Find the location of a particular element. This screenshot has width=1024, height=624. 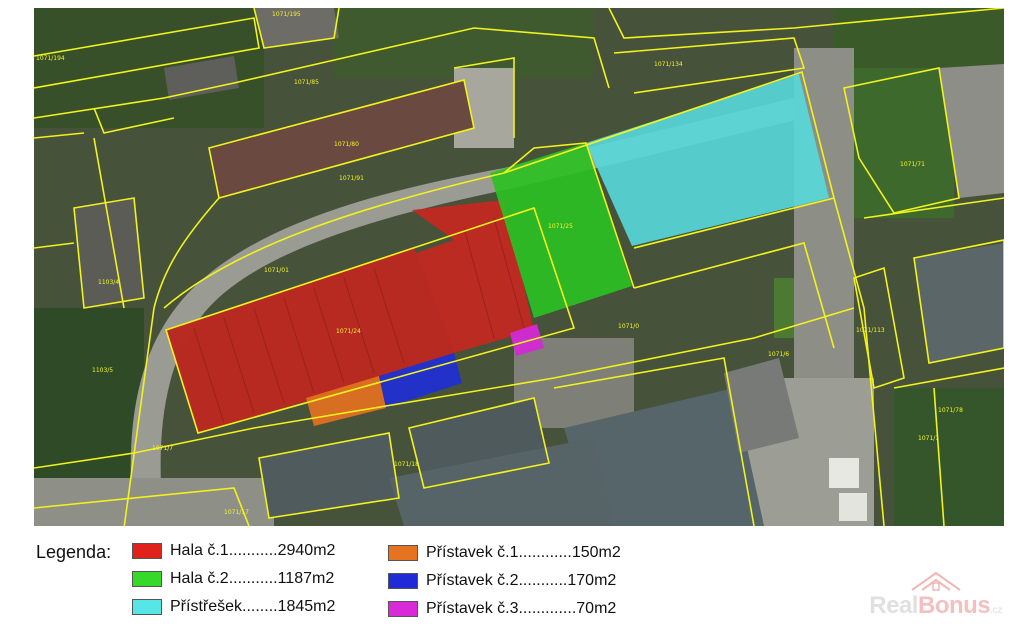

legend-item-label: Hala č.1...........2940m2 is located at coordinates (253, 550).